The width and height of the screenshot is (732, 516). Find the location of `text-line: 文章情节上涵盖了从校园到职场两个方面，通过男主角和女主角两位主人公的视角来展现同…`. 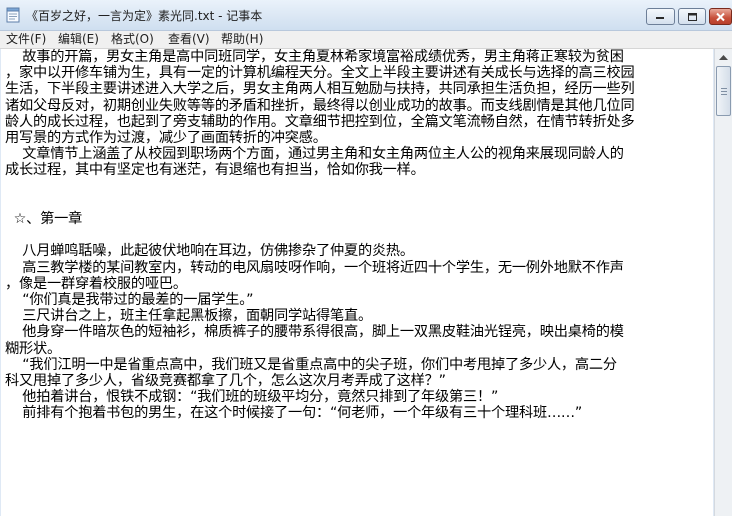

text-line: 文章情节上涵盖了从校园到职场两个方面，通过男主角和女主角两位主人公的视角来展现同… is located at coordinates (314, 154).